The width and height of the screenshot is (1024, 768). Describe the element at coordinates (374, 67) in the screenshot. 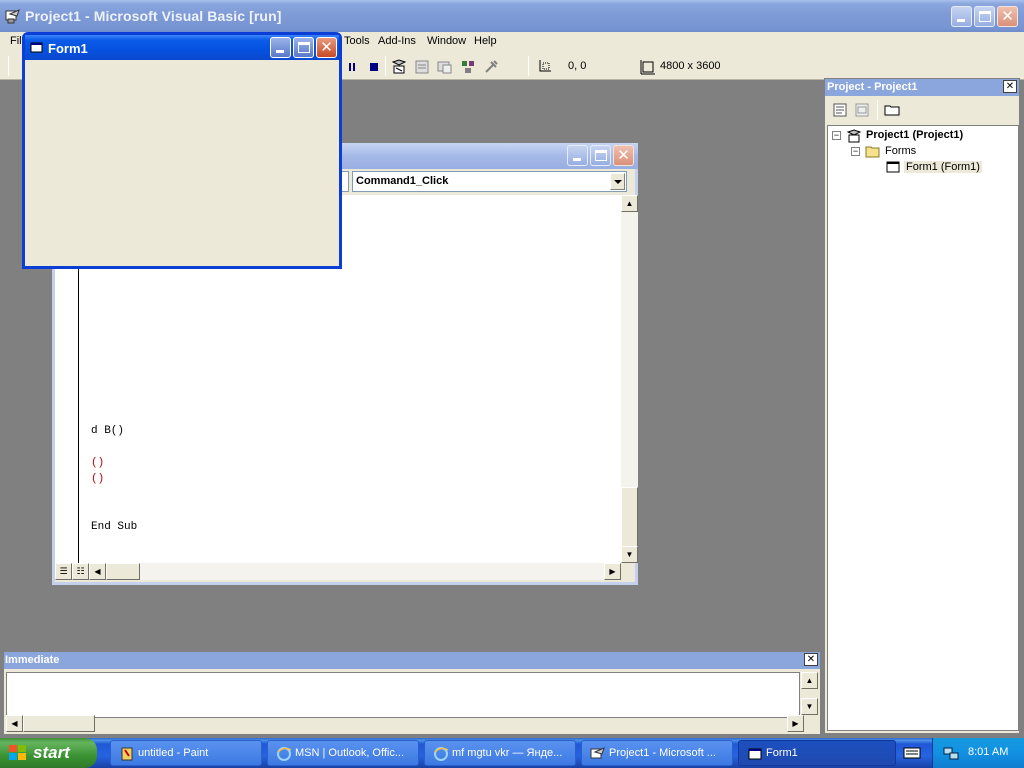

I see `end-icon` at that location.